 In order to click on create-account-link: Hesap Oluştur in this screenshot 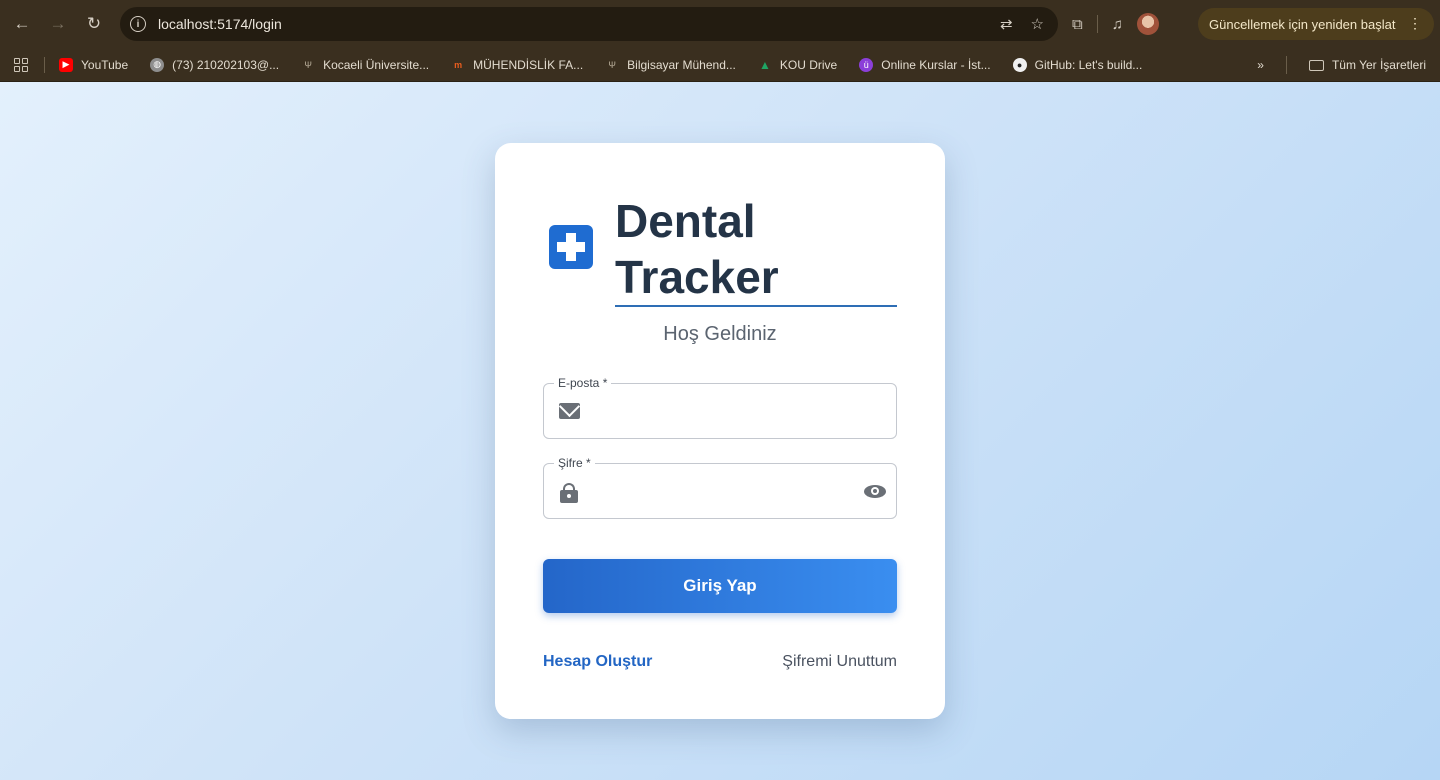, I will do `click(597, 662)`.